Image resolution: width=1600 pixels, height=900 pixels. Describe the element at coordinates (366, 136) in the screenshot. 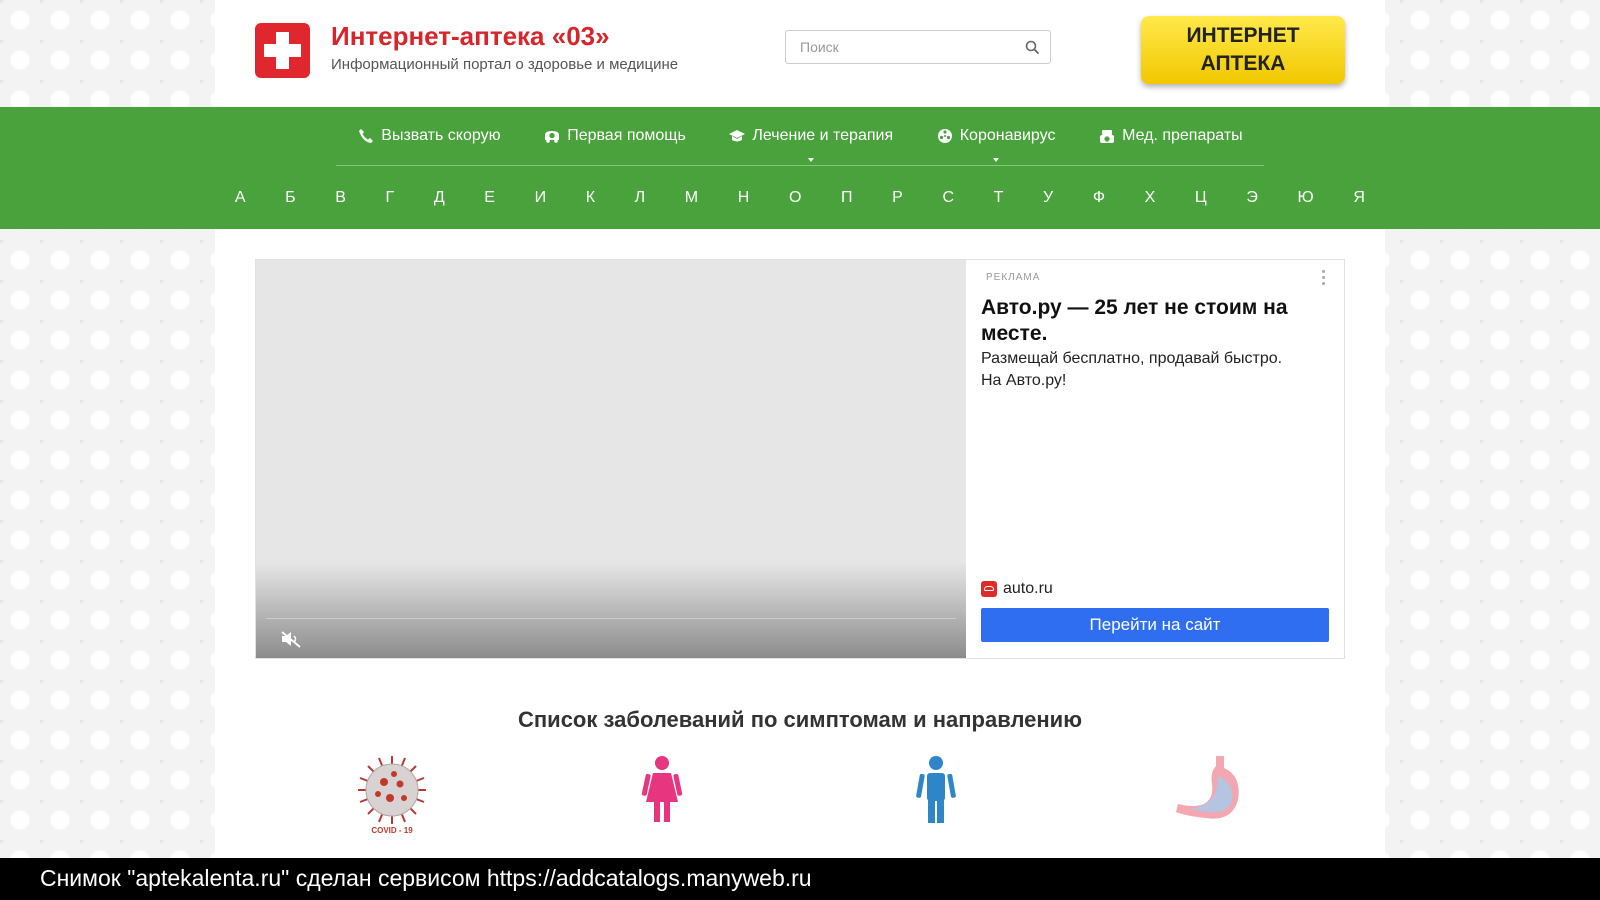

I see `phone-icon` at that location.